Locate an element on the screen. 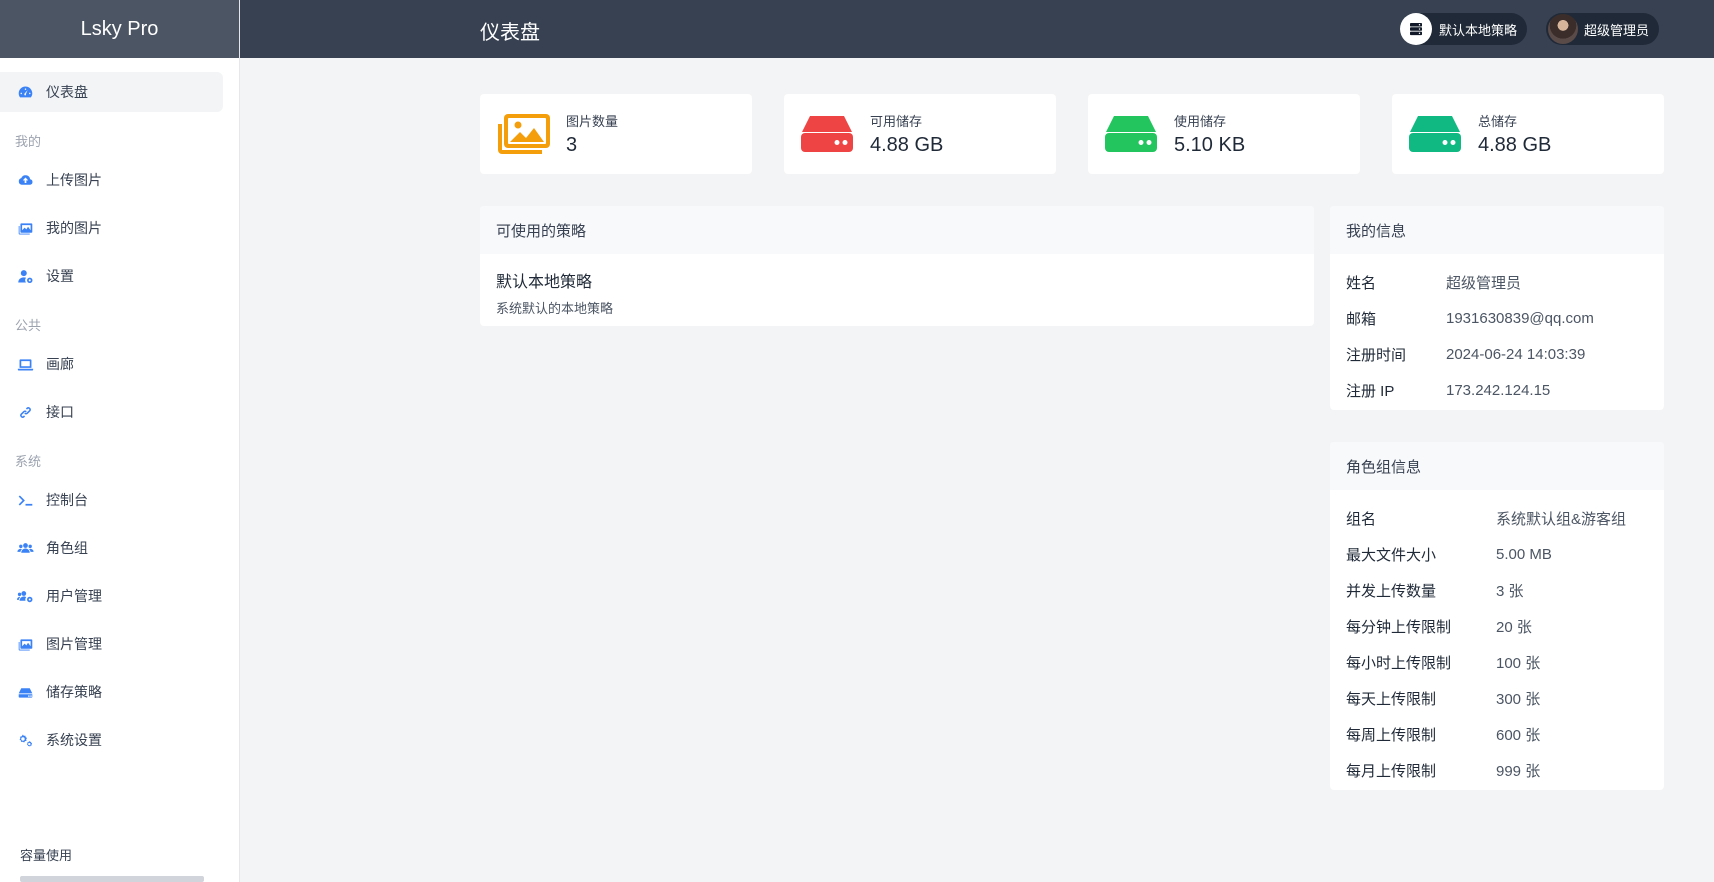 The width and height of the screenshot is (1714, 882). users-icon is located at coordinates (25, 548).